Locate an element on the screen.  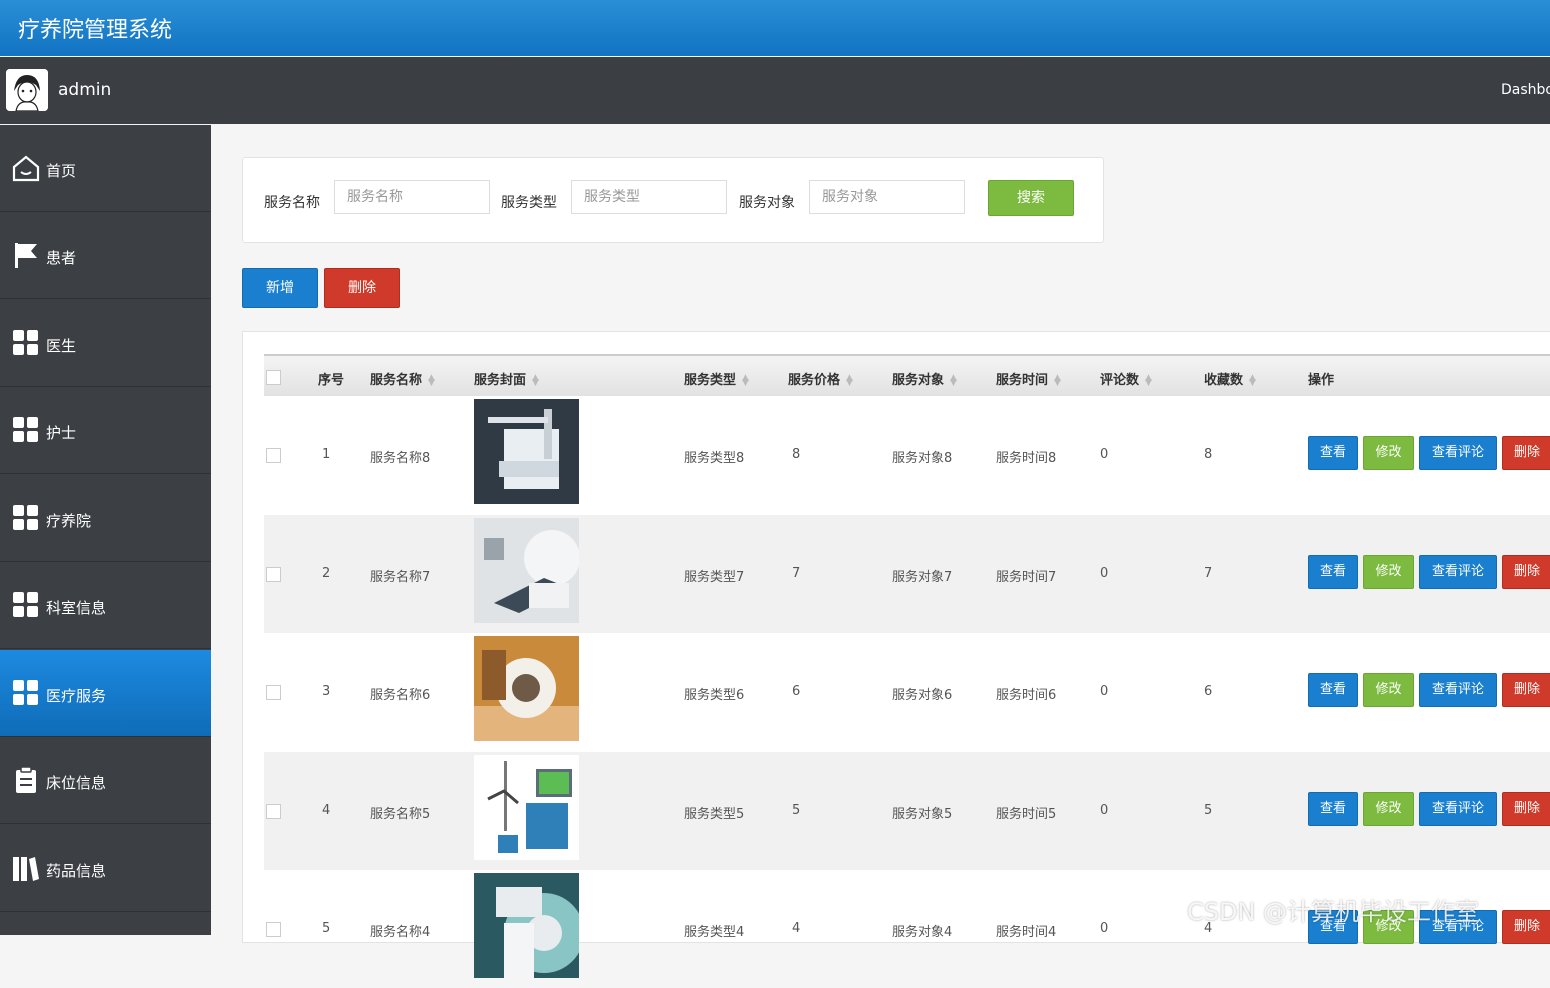
col-service-time: 服务时间 ▲ ▼ is located at coordinates (1028, 378).